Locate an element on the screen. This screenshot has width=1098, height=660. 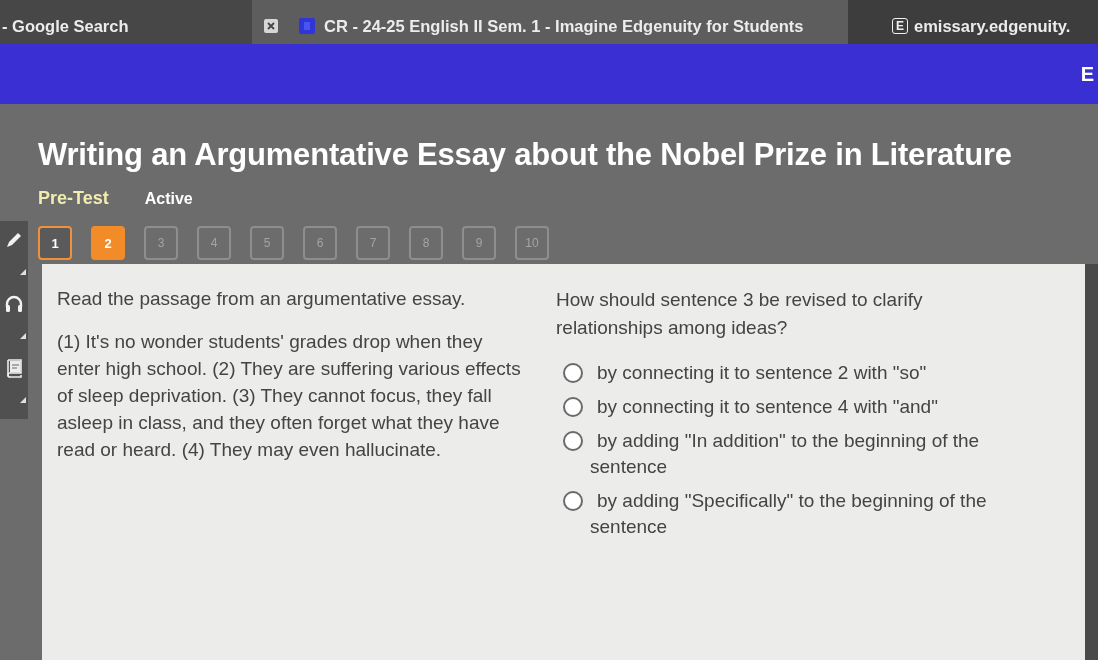
question-number-button: 8 is located at coordinates (426, 243).